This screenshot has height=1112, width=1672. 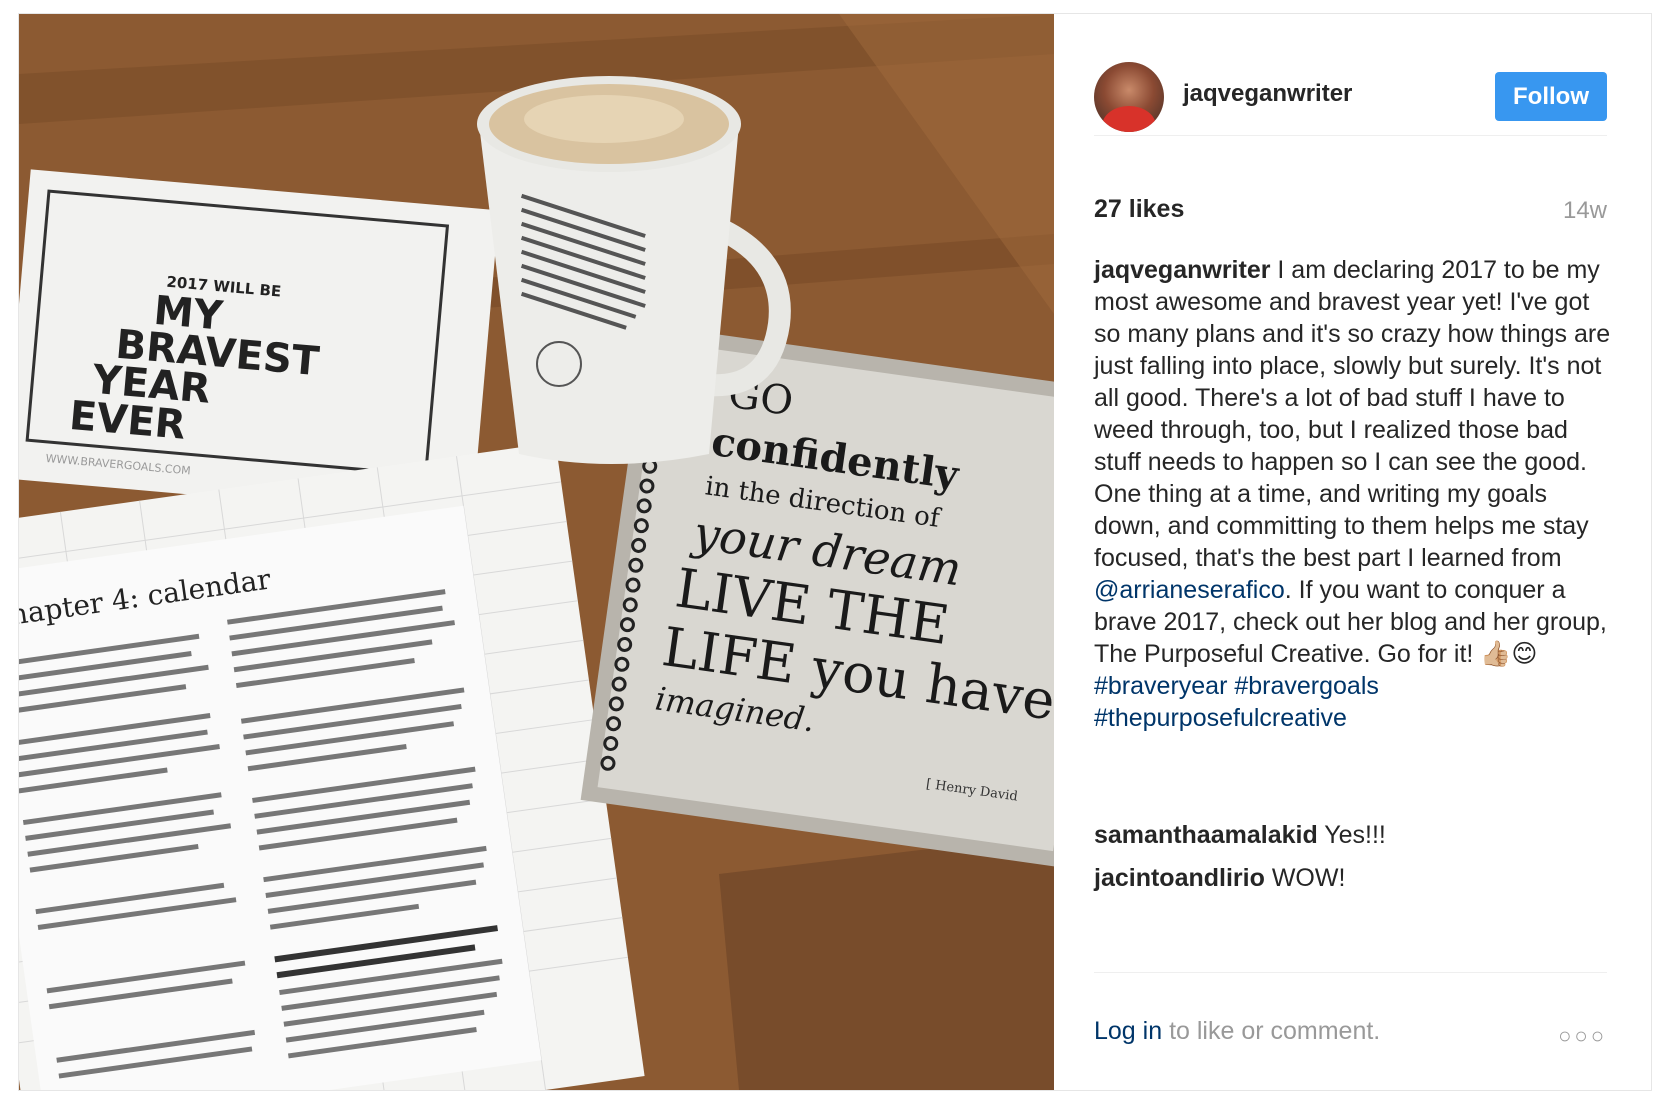 I want to click on comment-item: samanthaamalakid Yes!!!, so click(x=1354, y=835).